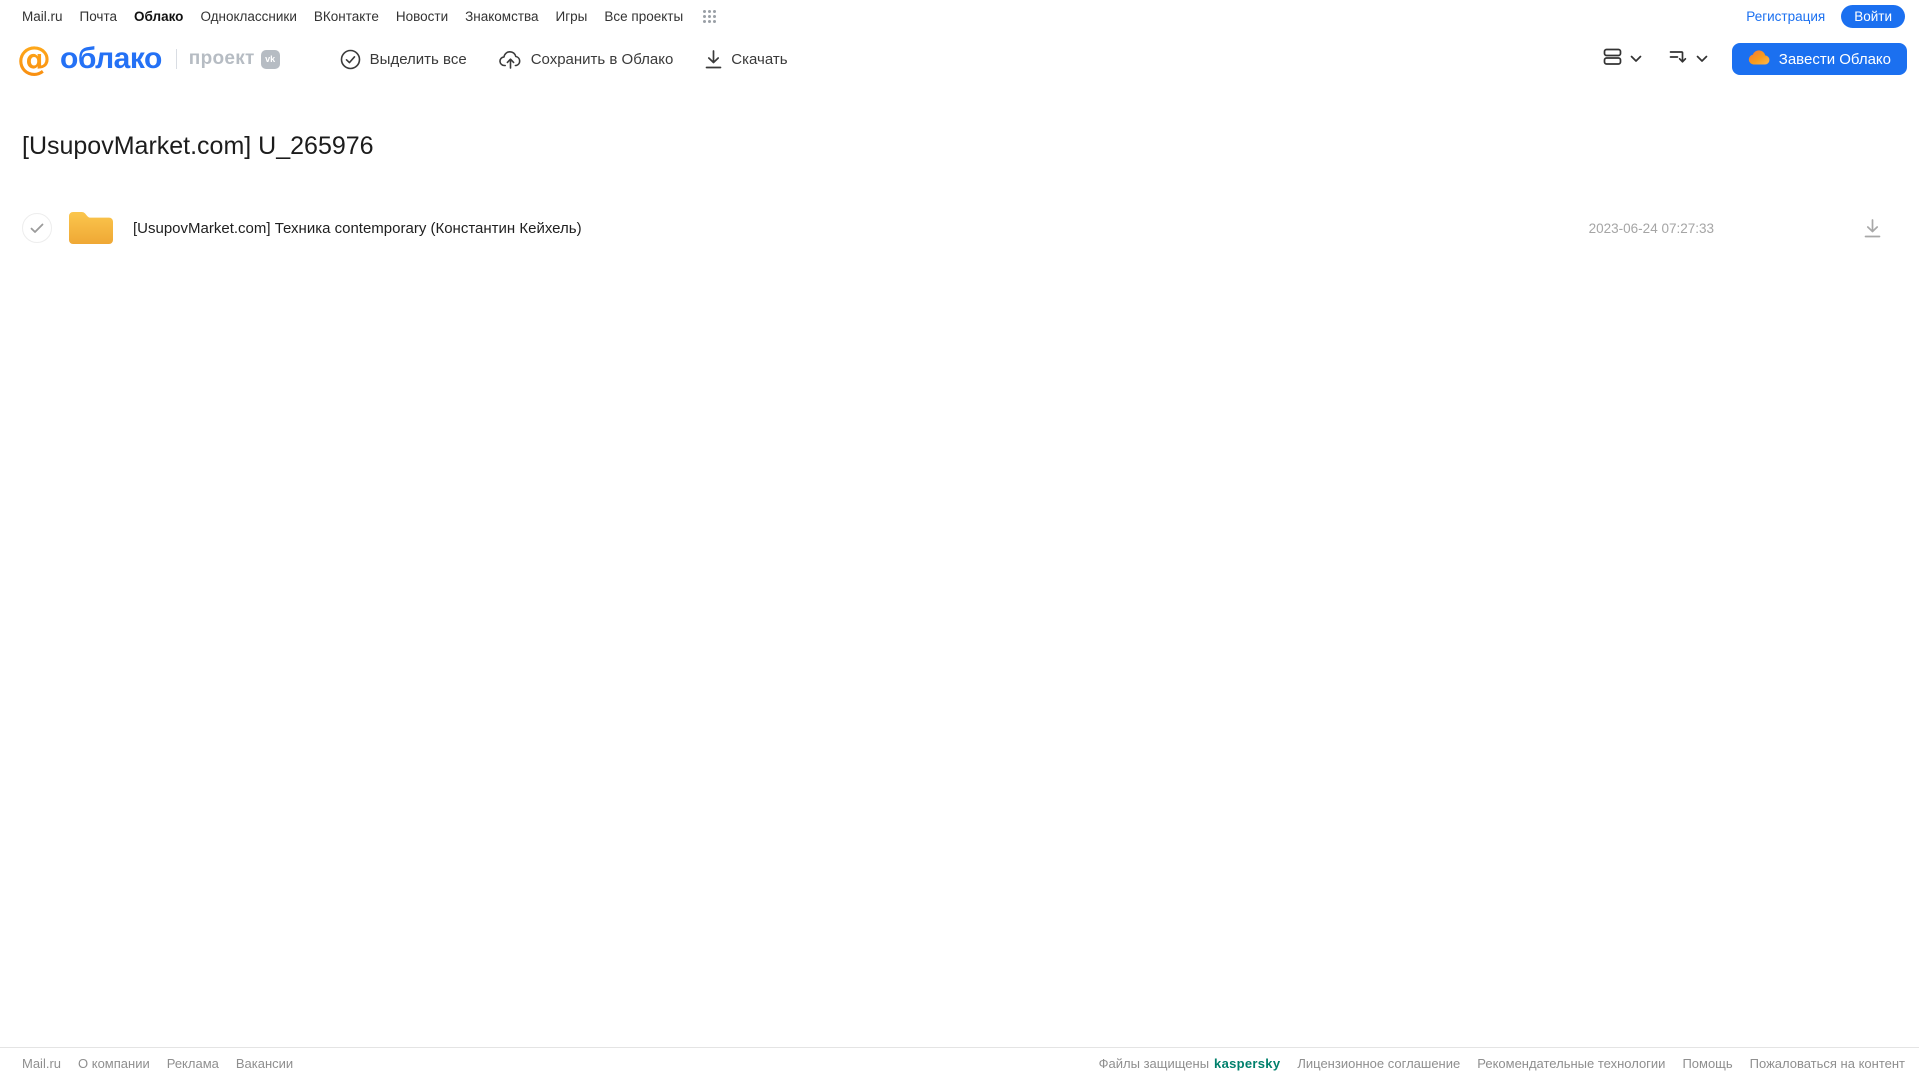  Describe the element at coordinates (99, 16) in the screenshot. I see `nav-link-mail: Почта` at that location.